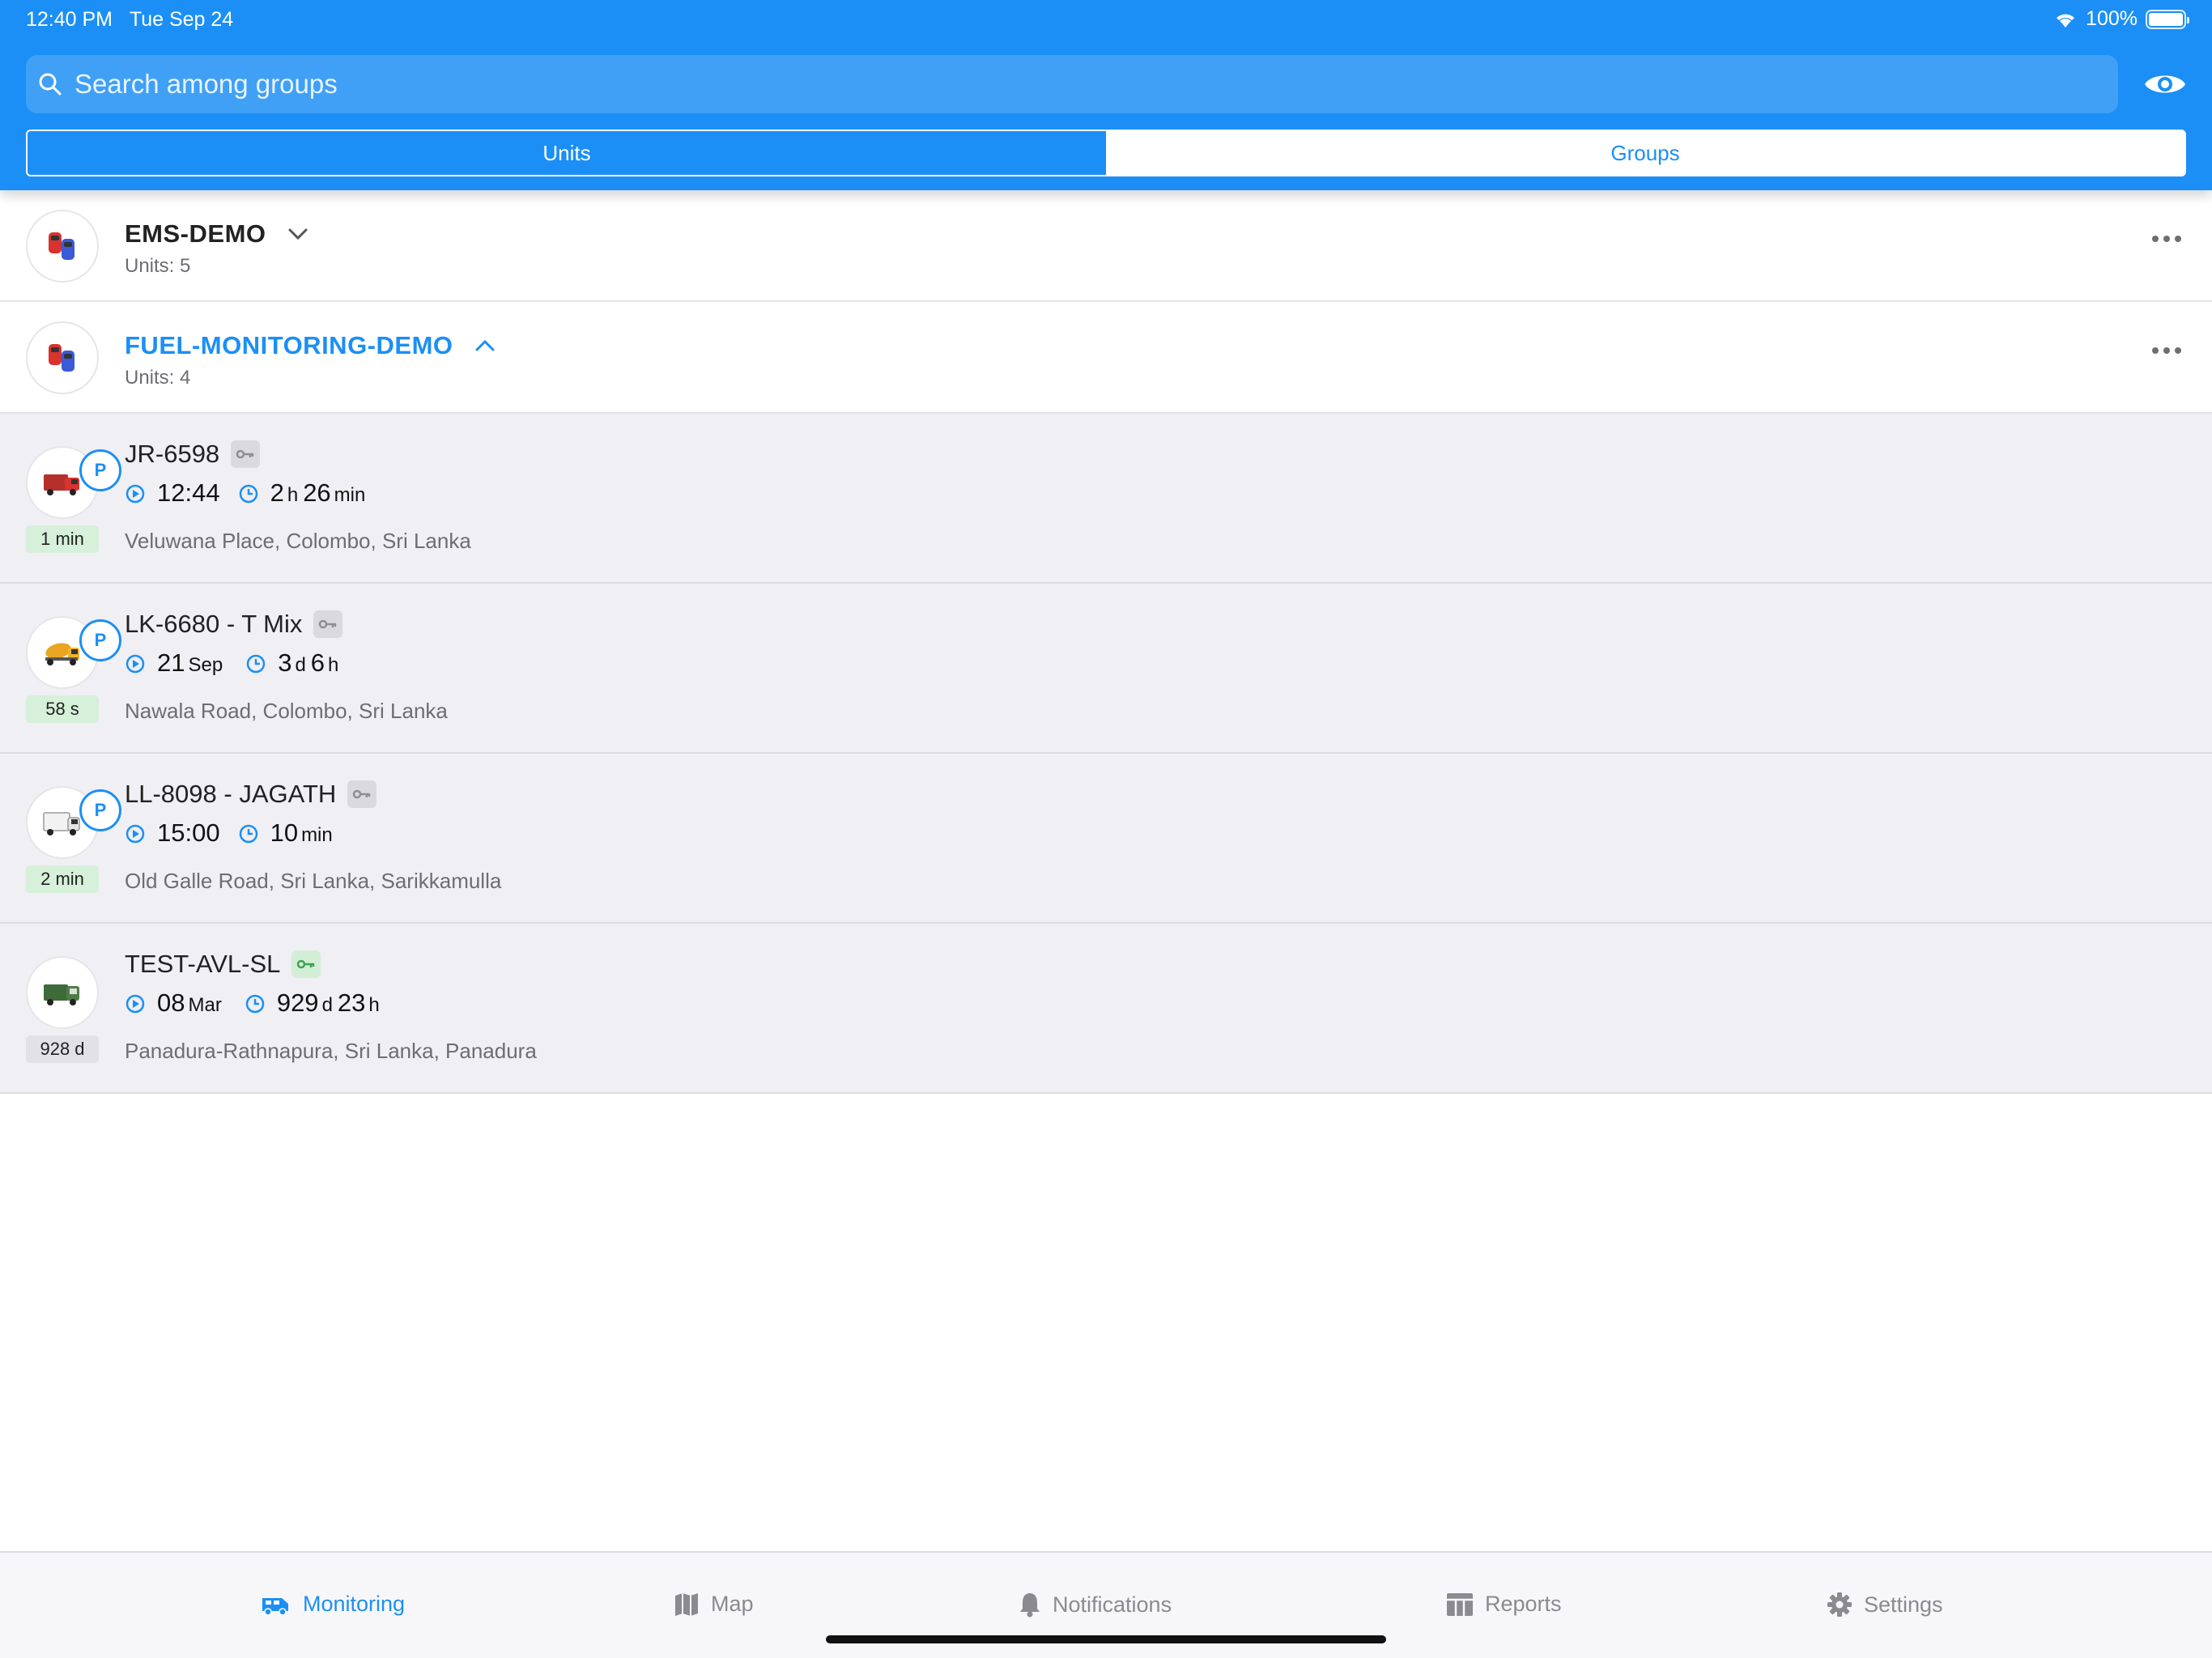 This screenshot has height=1658, width=2212. I want to click on tab-label: Reports, so click(1523, 1604).